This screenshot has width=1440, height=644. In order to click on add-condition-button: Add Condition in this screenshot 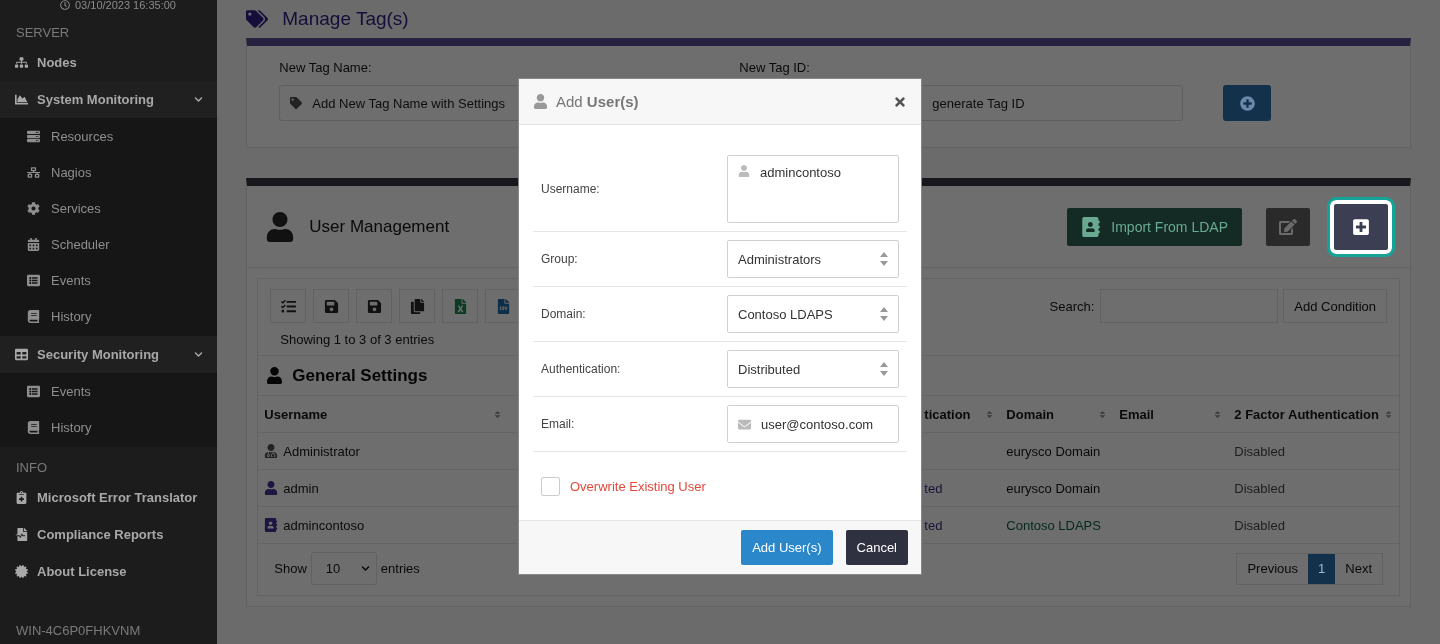, I will do `click(1335, 306)`.